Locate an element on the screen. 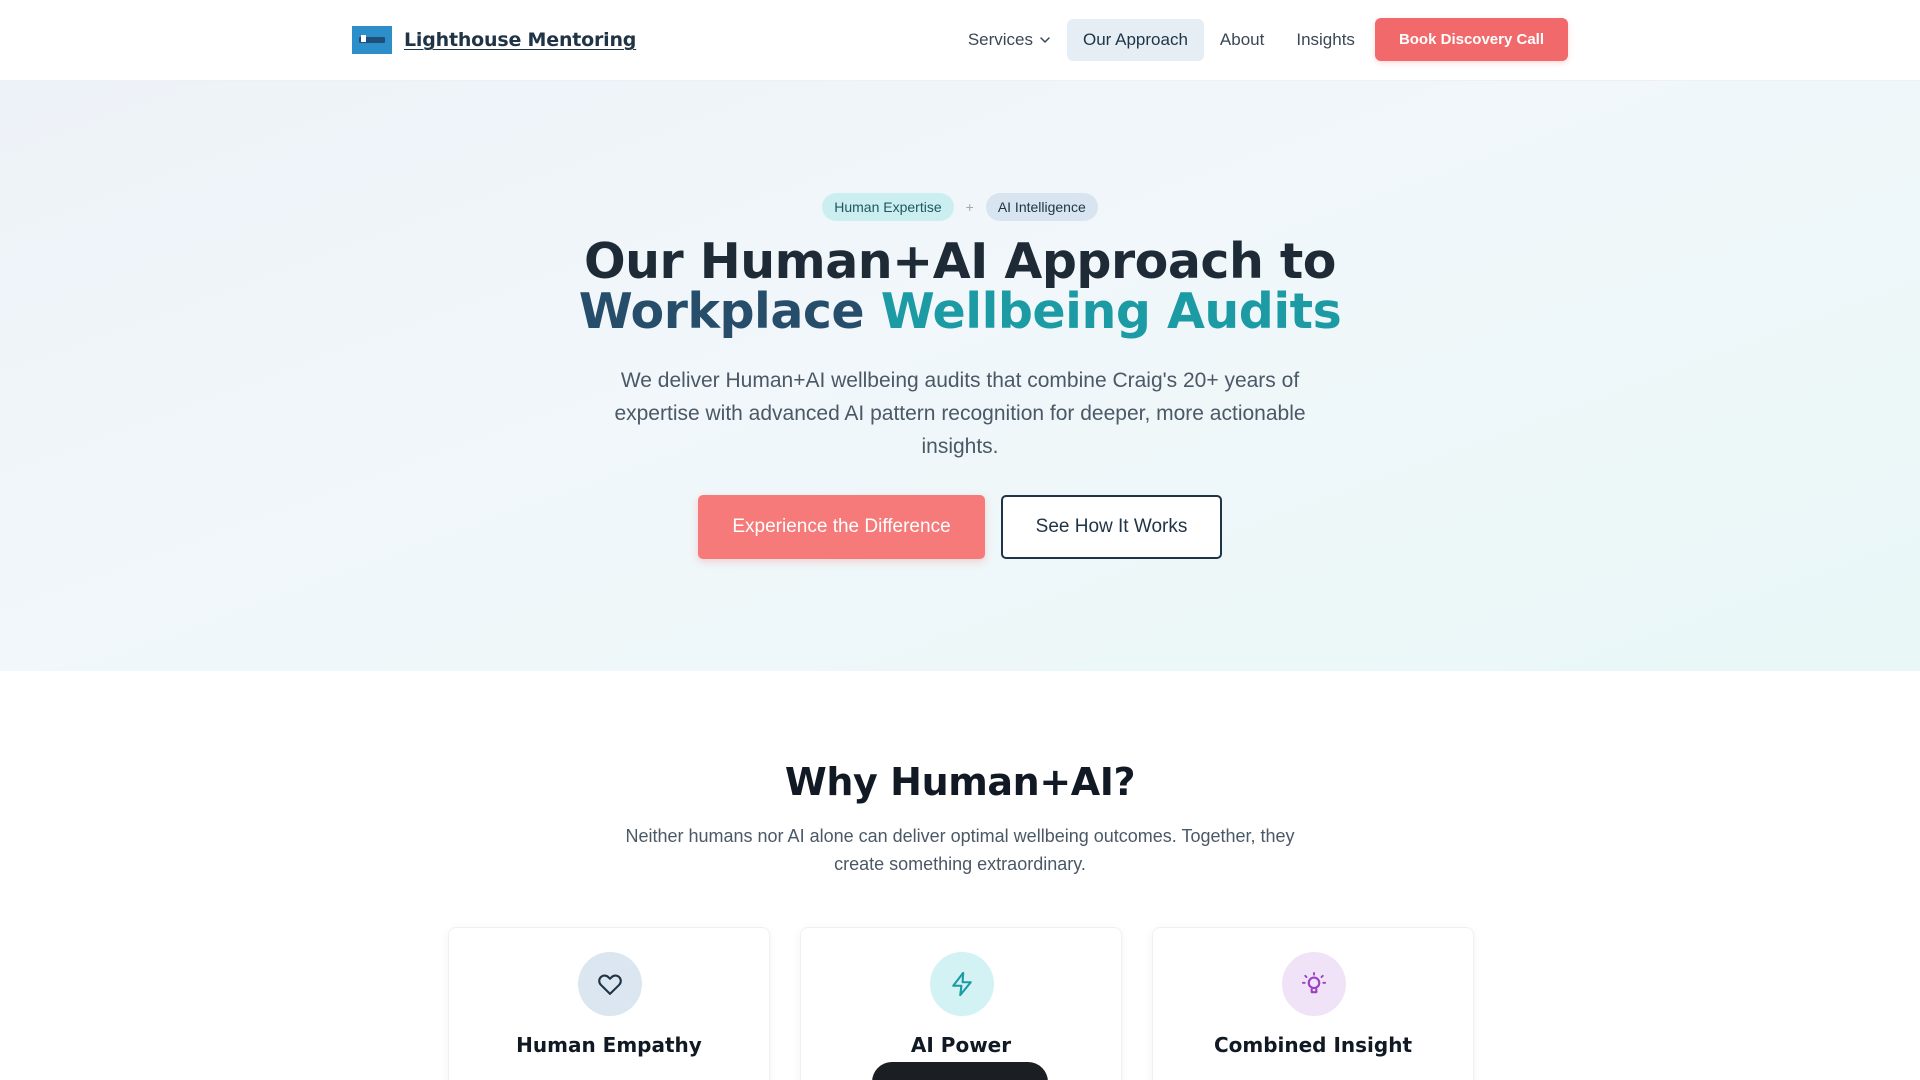  pill-human-expertise: Human Expertise is located at coordinates (888, 207).